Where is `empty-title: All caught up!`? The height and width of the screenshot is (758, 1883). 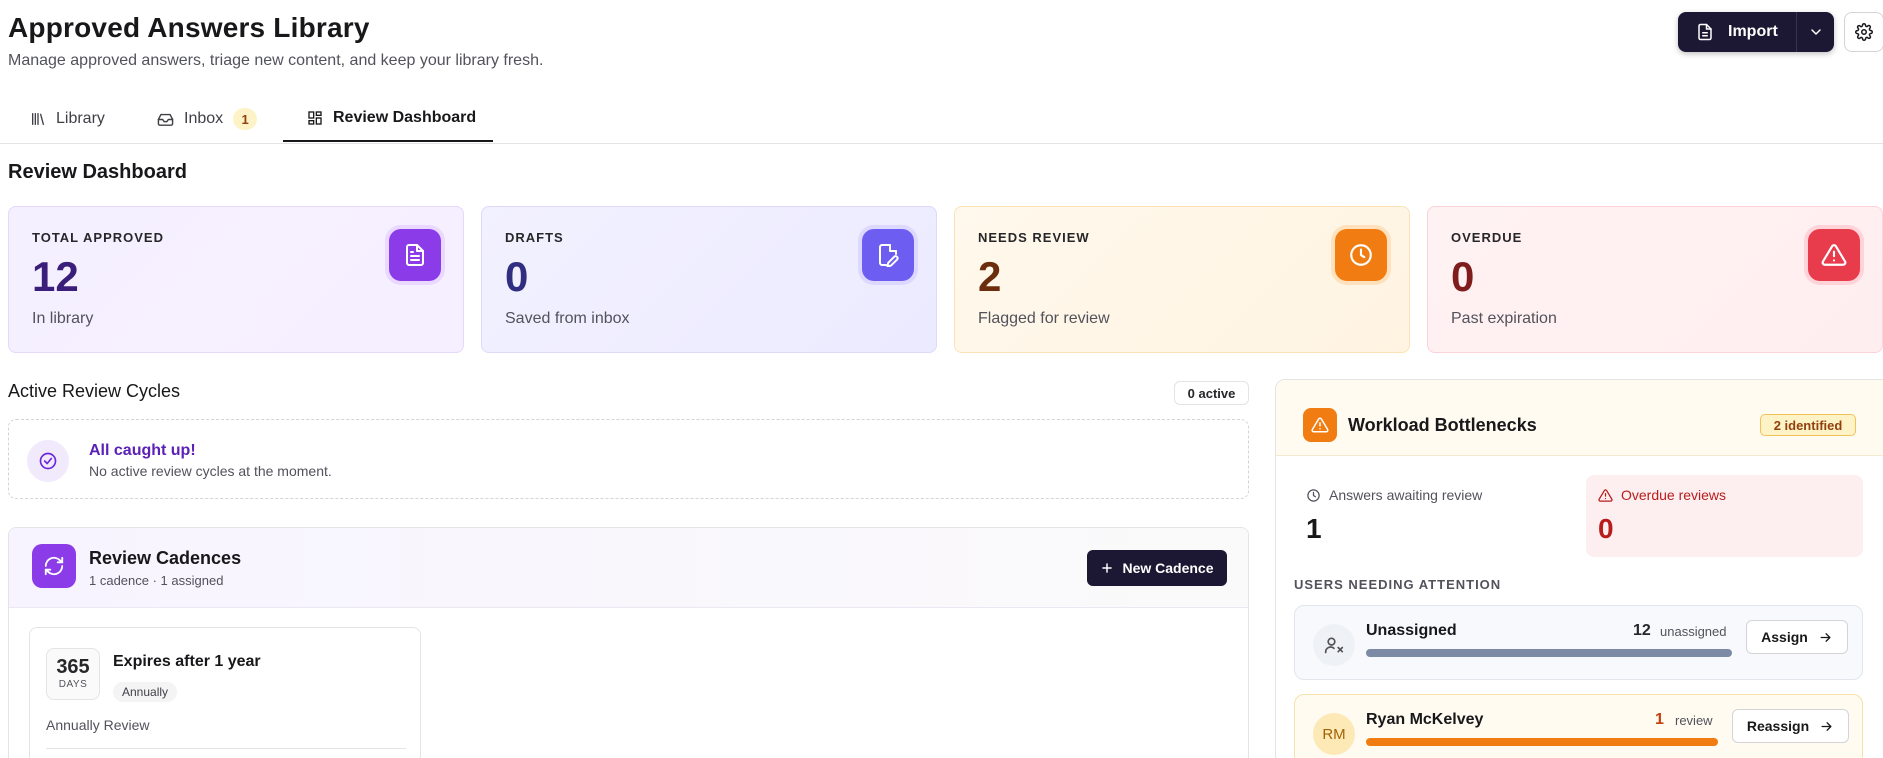 empty-title: All caught up! is located at coordinates (142, 450).